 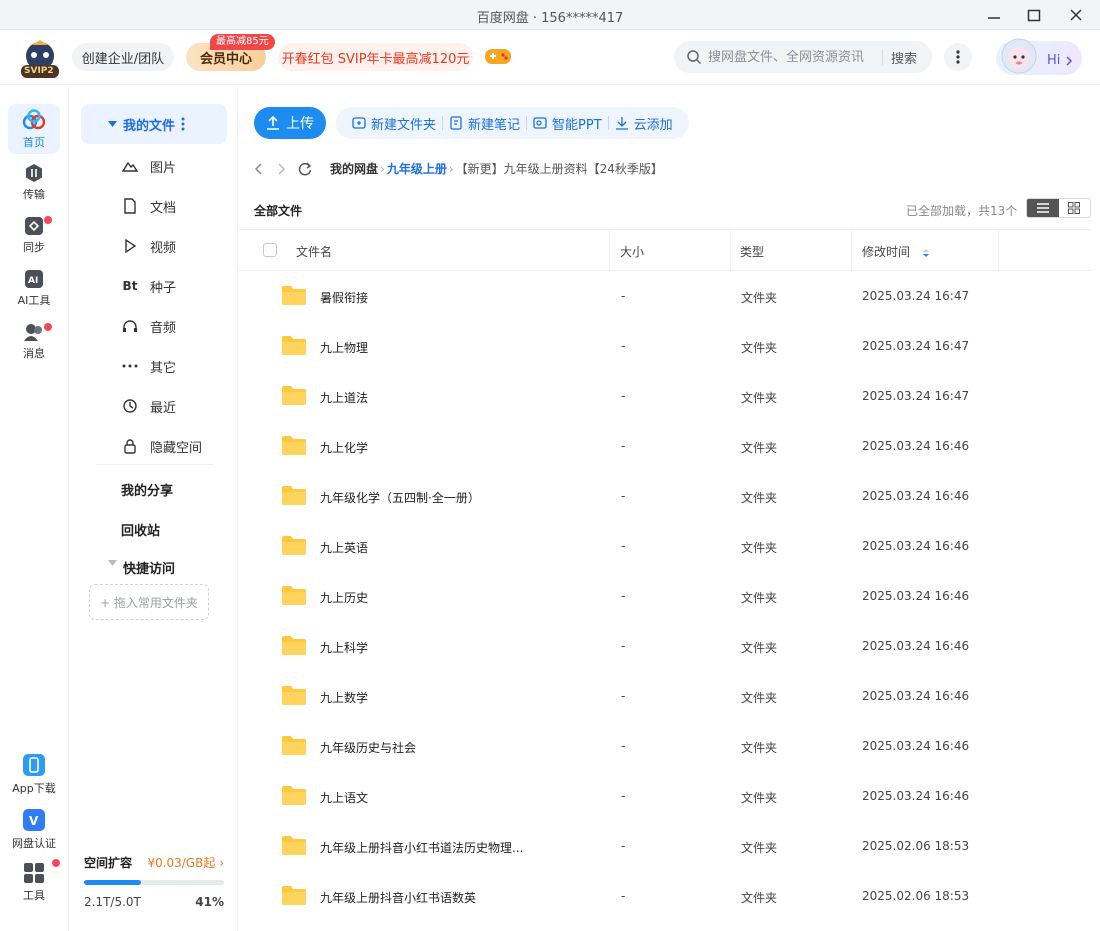 I want to click on sync-icon, so click(x=34, y=225).